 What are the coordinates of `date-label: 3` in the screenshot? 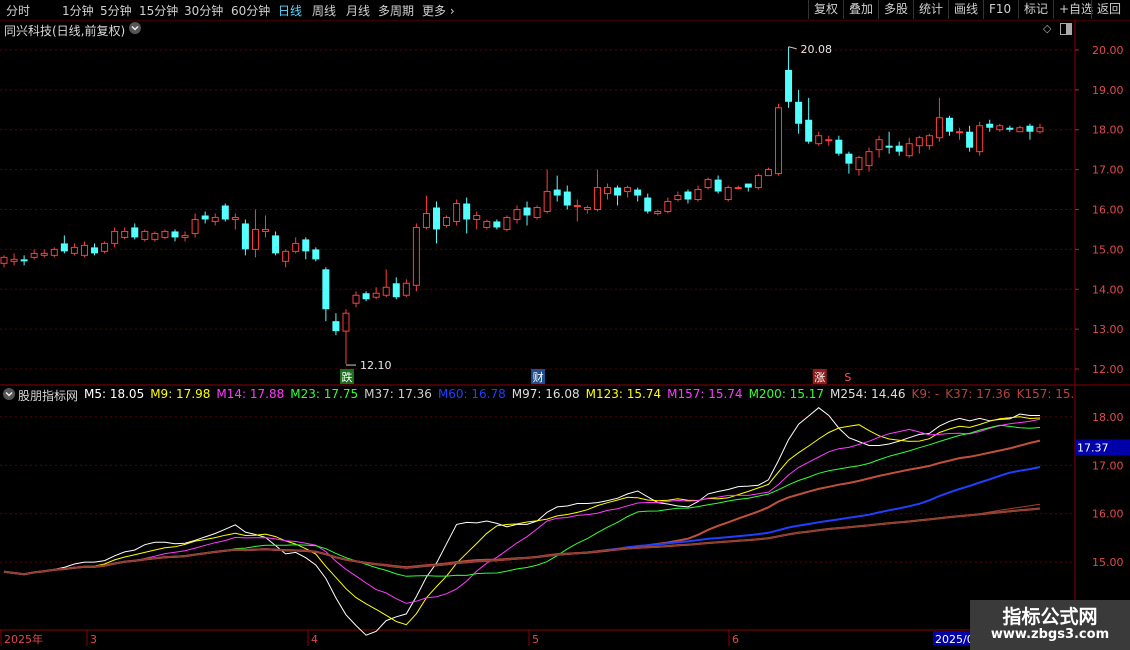 It's located at (93, 639).